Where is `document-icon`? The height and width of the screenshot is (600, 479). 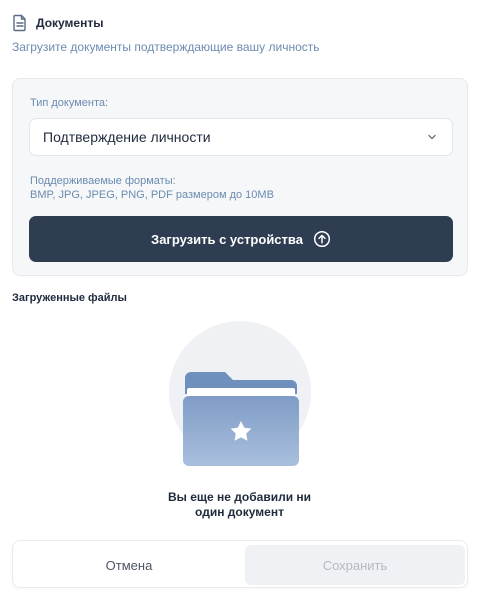
document-icon is located at coordinates (19, 23).